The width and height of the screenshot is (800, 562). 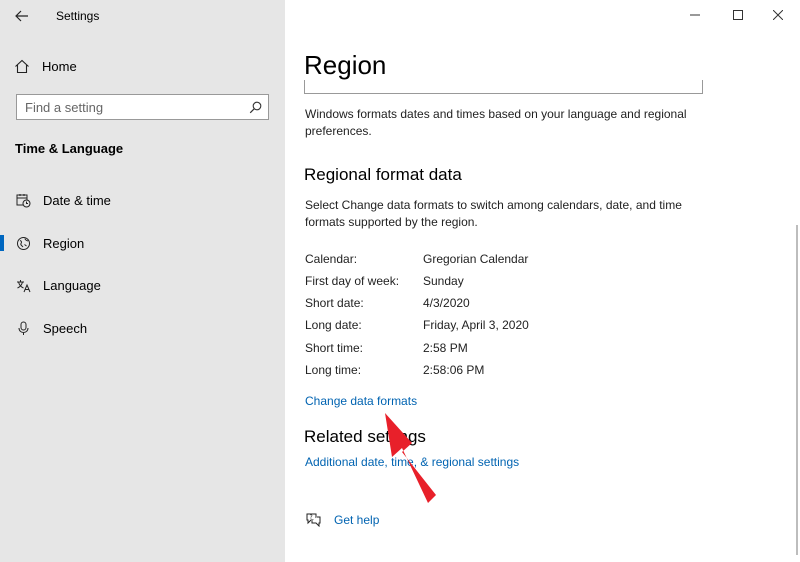 What do you see at coordinates (23, 285) in the screenshot?
I see `language-icon` at bounding box center [23, 285].